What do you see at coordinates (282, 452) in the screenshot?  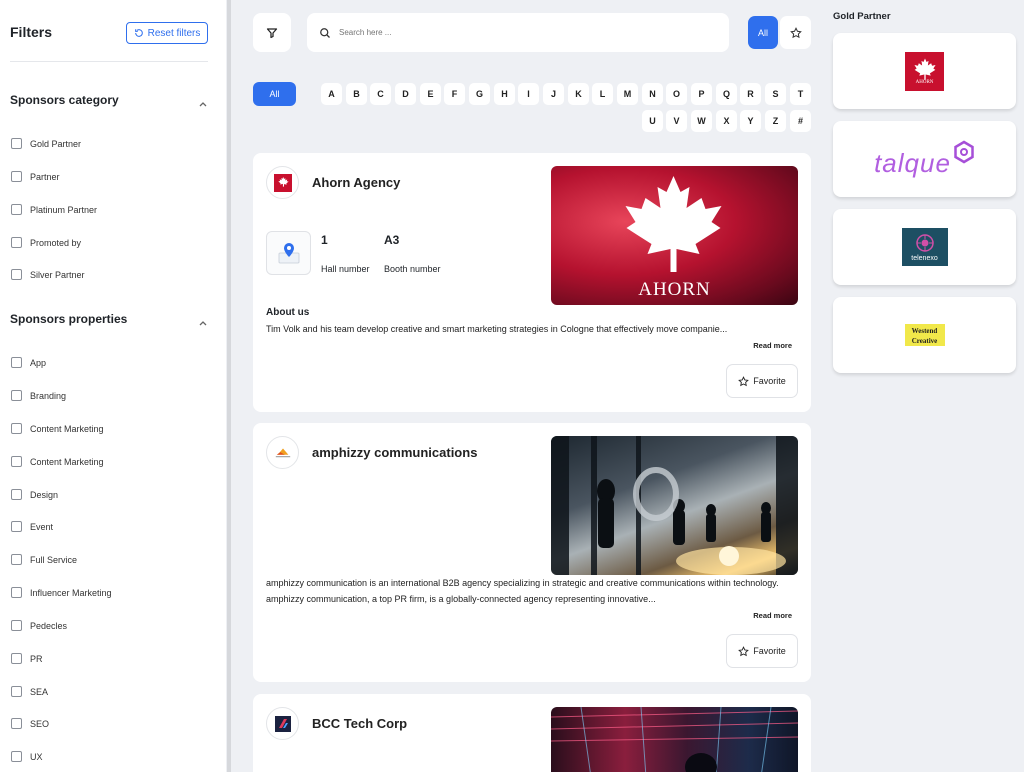 I see `amphizzy-logo-mark` at bounding box center [282, 452].